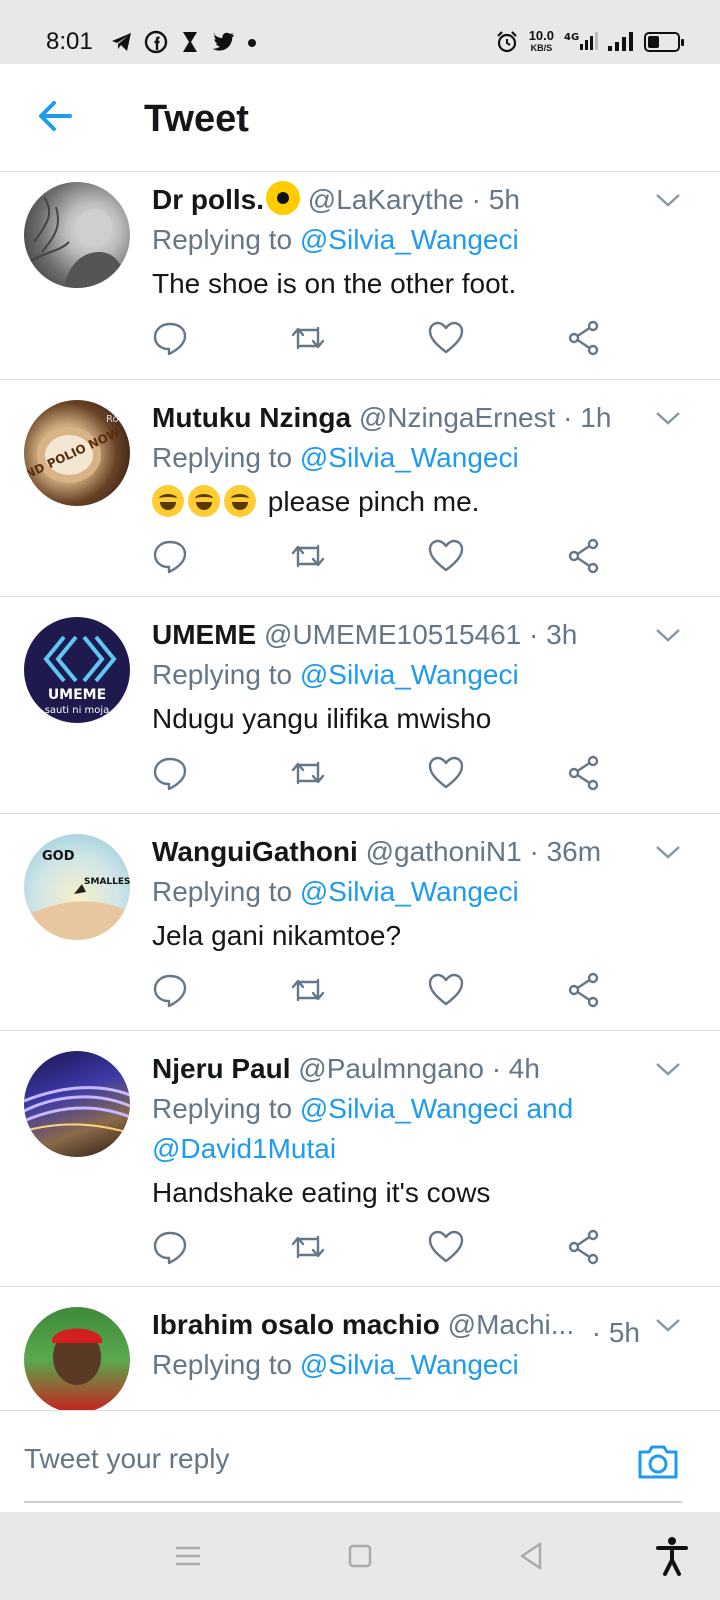 The width and height of the screenshot is (720, 1600). Describe the element at coordinates (589, 41) in the screenshot. I see `system-icons: 10.0 KB/S 4G` at that location.